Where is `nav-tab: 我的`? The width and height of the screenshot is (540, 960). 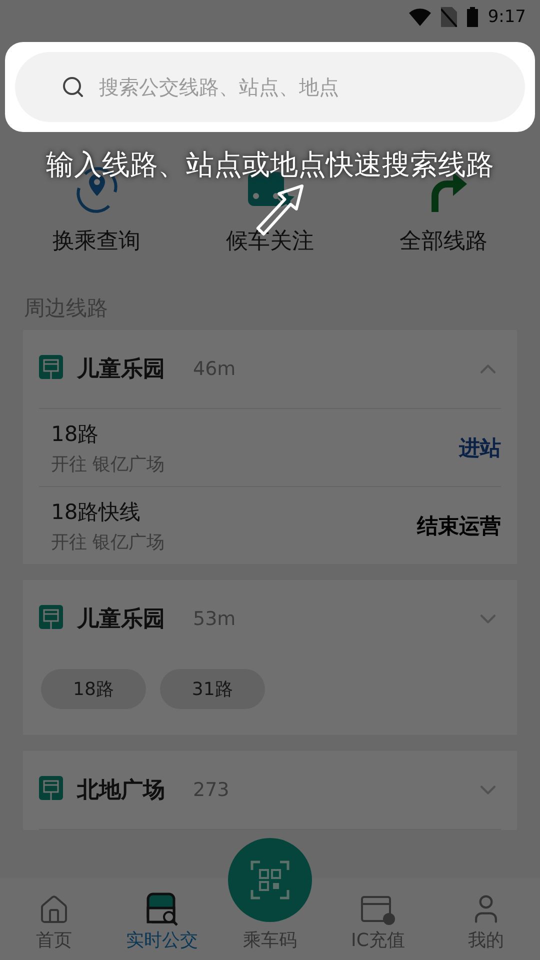
nav-tab: 我的 is located at coordinates (486, 926).